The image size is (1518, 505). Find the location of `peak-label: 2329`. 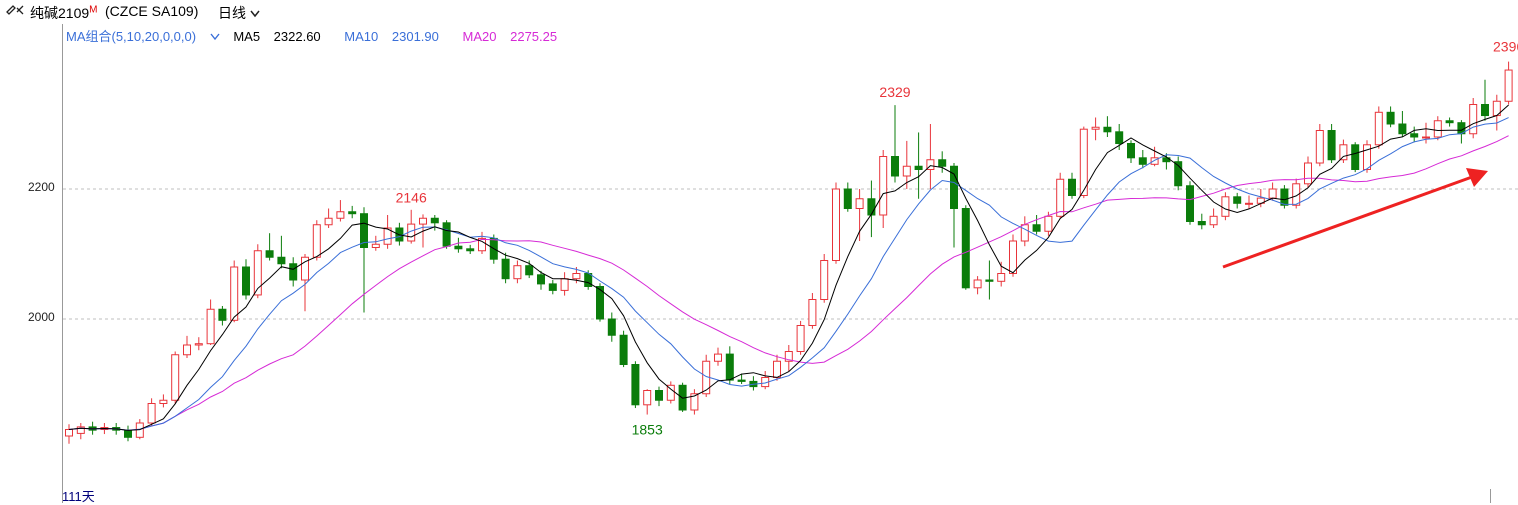

peak-label: 2329 is located at coordinates (894, 92).